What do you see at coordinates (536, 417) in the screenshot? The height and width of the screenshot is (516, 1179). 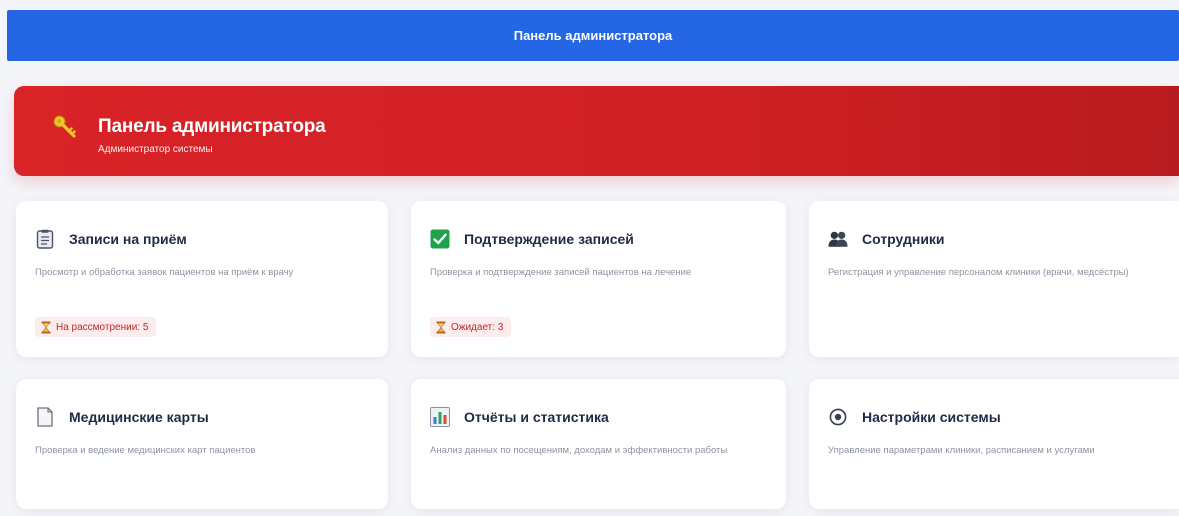 I see `card-title: Отчёты и статистика` at bounding box center [536, 417].